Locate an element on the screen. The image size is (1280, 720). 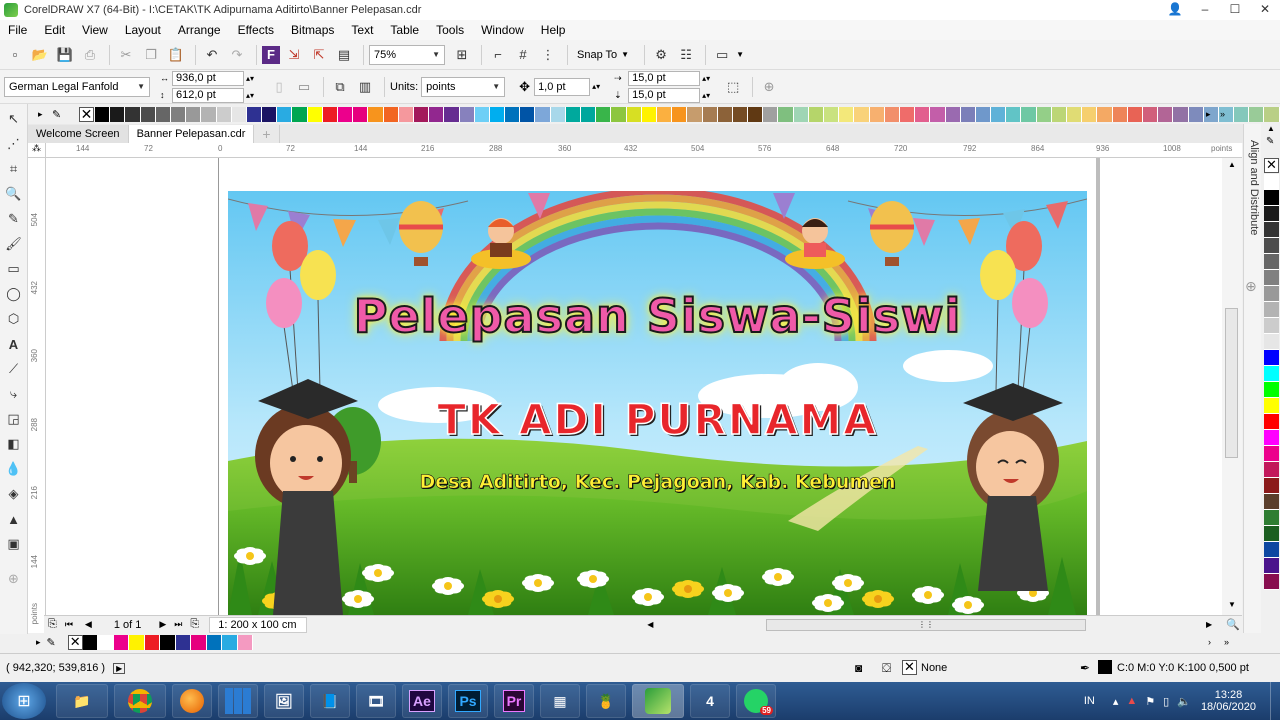
prev-page-icon: ◀ is located at coordinates (88, 624).